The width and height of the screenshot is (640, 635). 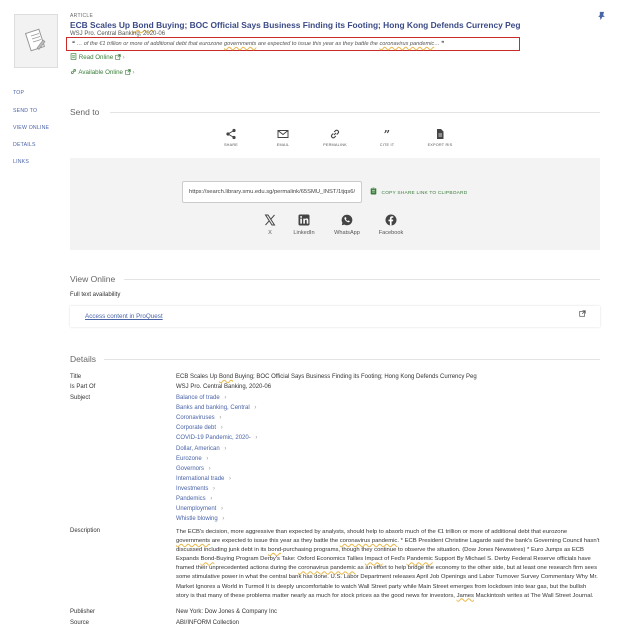 What do you see at coordinates (203, 479) in the screenshot?
I see `subject-link: International trade ›` at bounding box center [203, 479].